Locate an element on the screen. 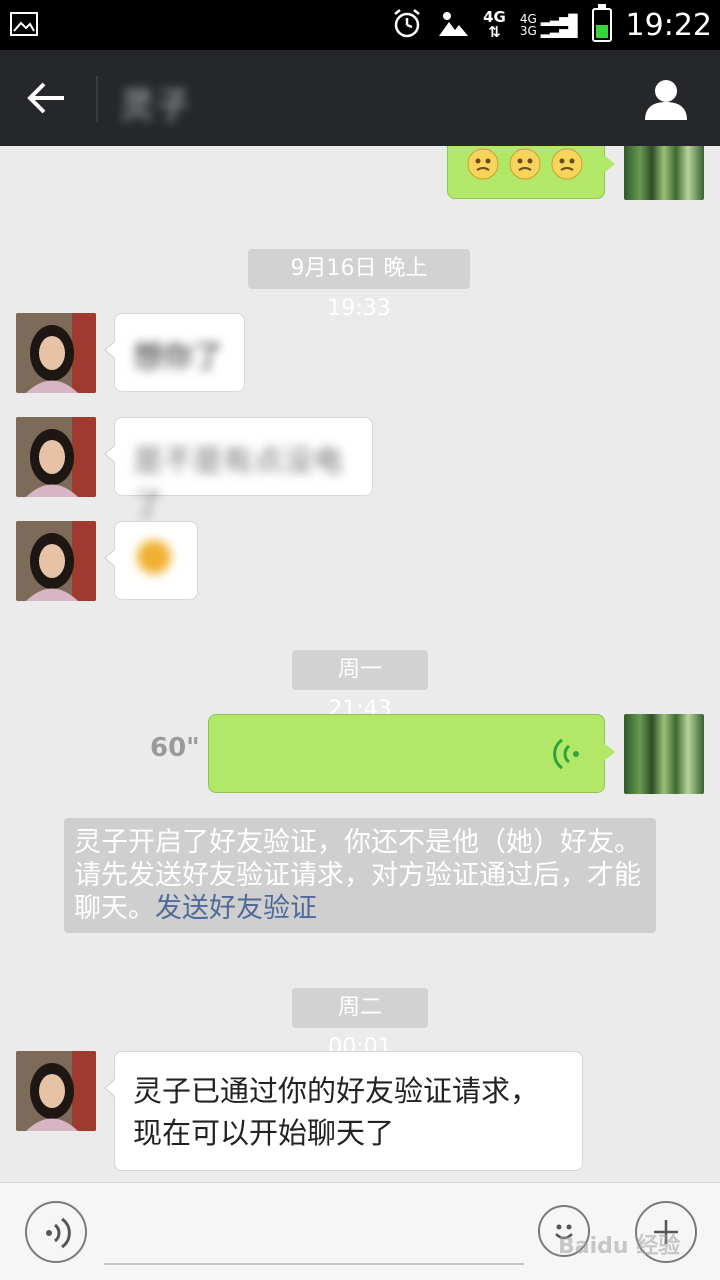  outgoing-emoji-bubble is located at coordinates (531, 172).